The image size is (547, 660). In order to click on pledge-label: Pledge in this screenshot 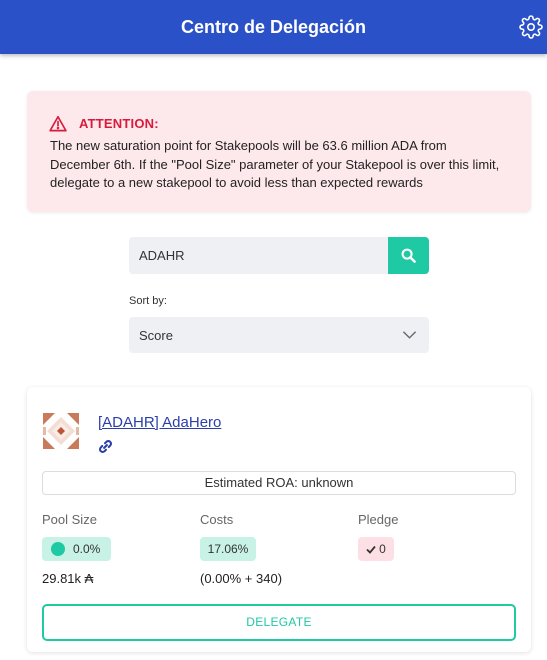, I will do `click(378, 519)`.